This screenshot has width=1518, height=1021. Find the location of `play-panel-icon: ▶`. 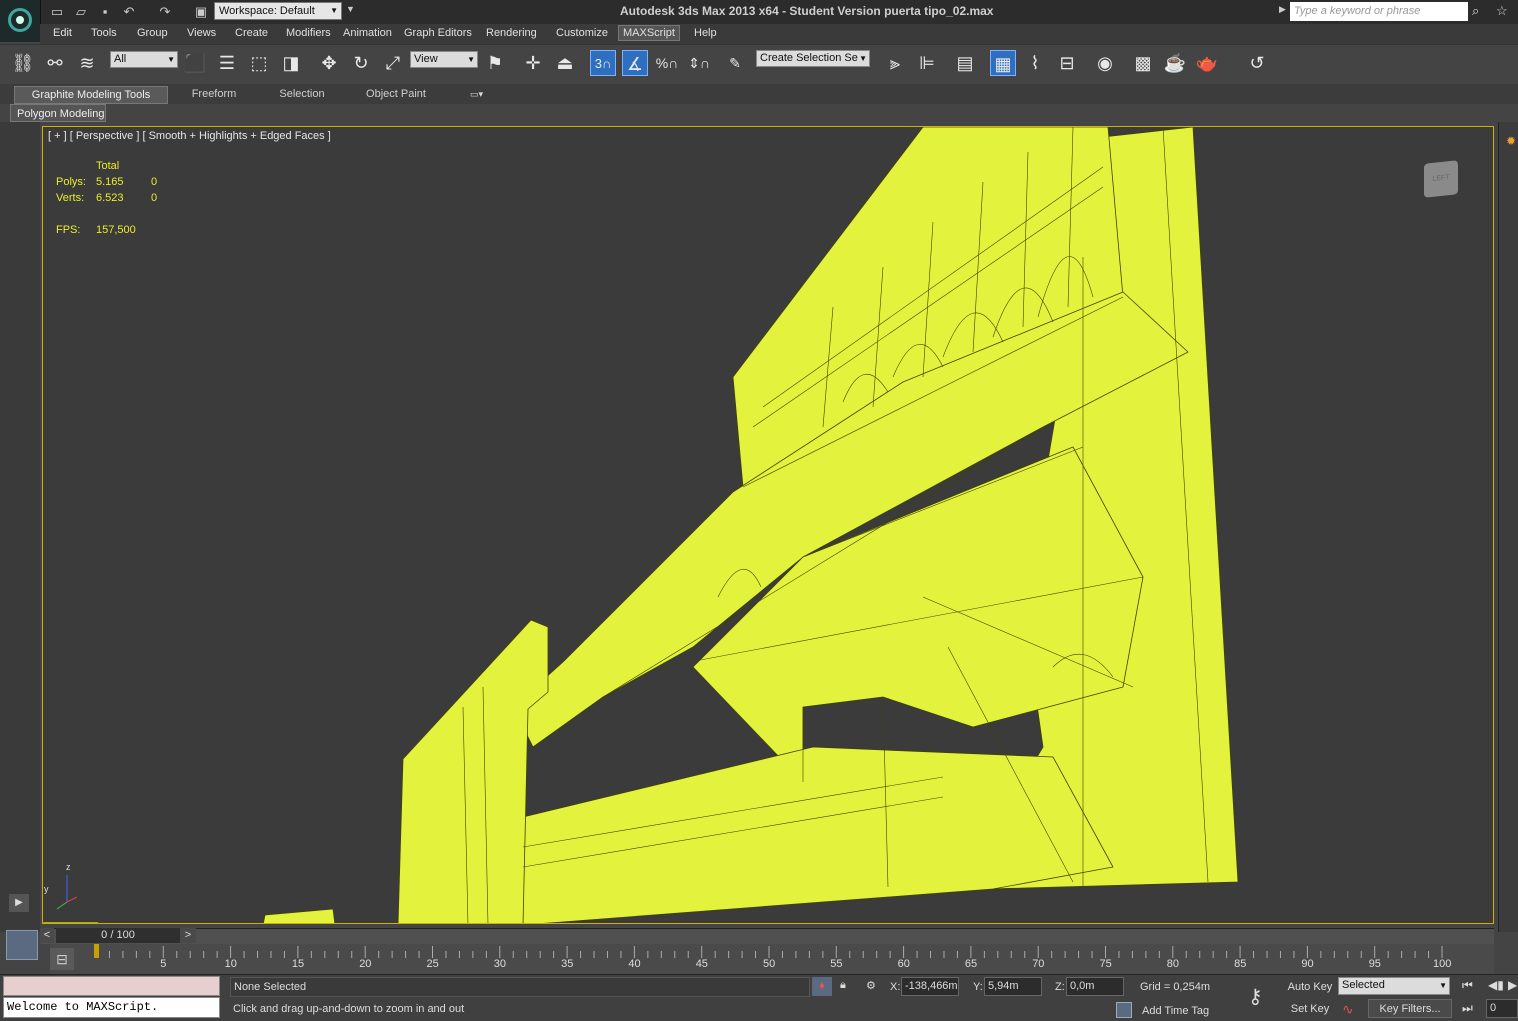

play-panel-icon: ▶ is located at coordinates (19, 903).